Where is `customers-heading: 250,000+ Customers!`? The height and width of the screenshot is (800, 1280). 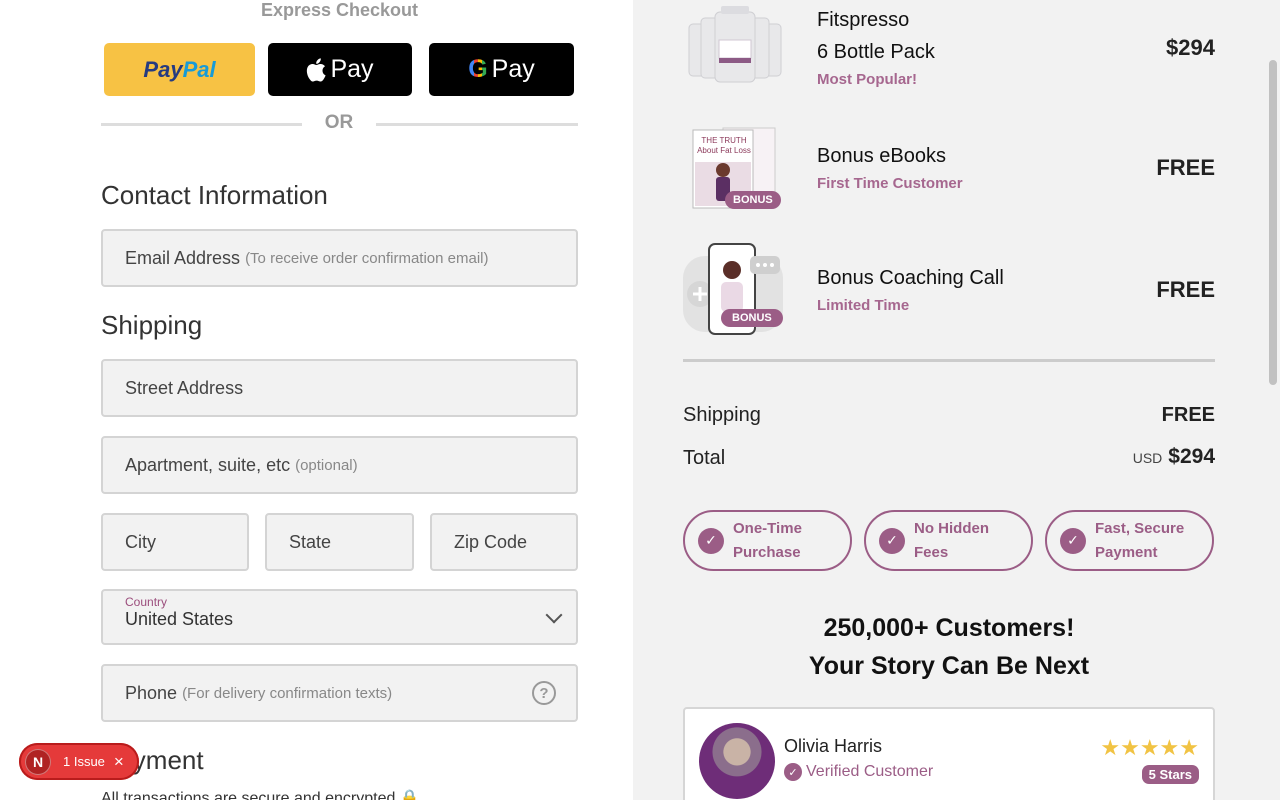 customers-heading: 250,000+ Customers! is located at coordinates (949, 628).